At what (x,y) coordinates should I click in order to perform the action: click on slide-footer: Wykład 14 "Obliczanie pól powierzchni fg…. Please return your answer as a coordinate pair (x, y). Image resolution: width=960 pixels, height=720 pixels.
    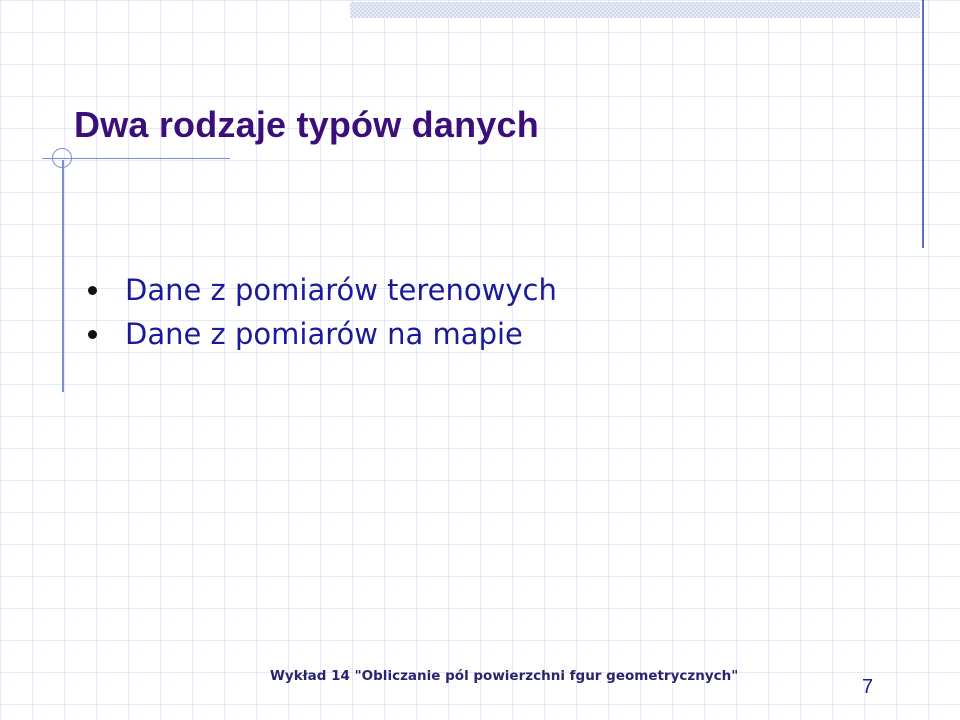
    Looking at the image, I should click on (504, 676).